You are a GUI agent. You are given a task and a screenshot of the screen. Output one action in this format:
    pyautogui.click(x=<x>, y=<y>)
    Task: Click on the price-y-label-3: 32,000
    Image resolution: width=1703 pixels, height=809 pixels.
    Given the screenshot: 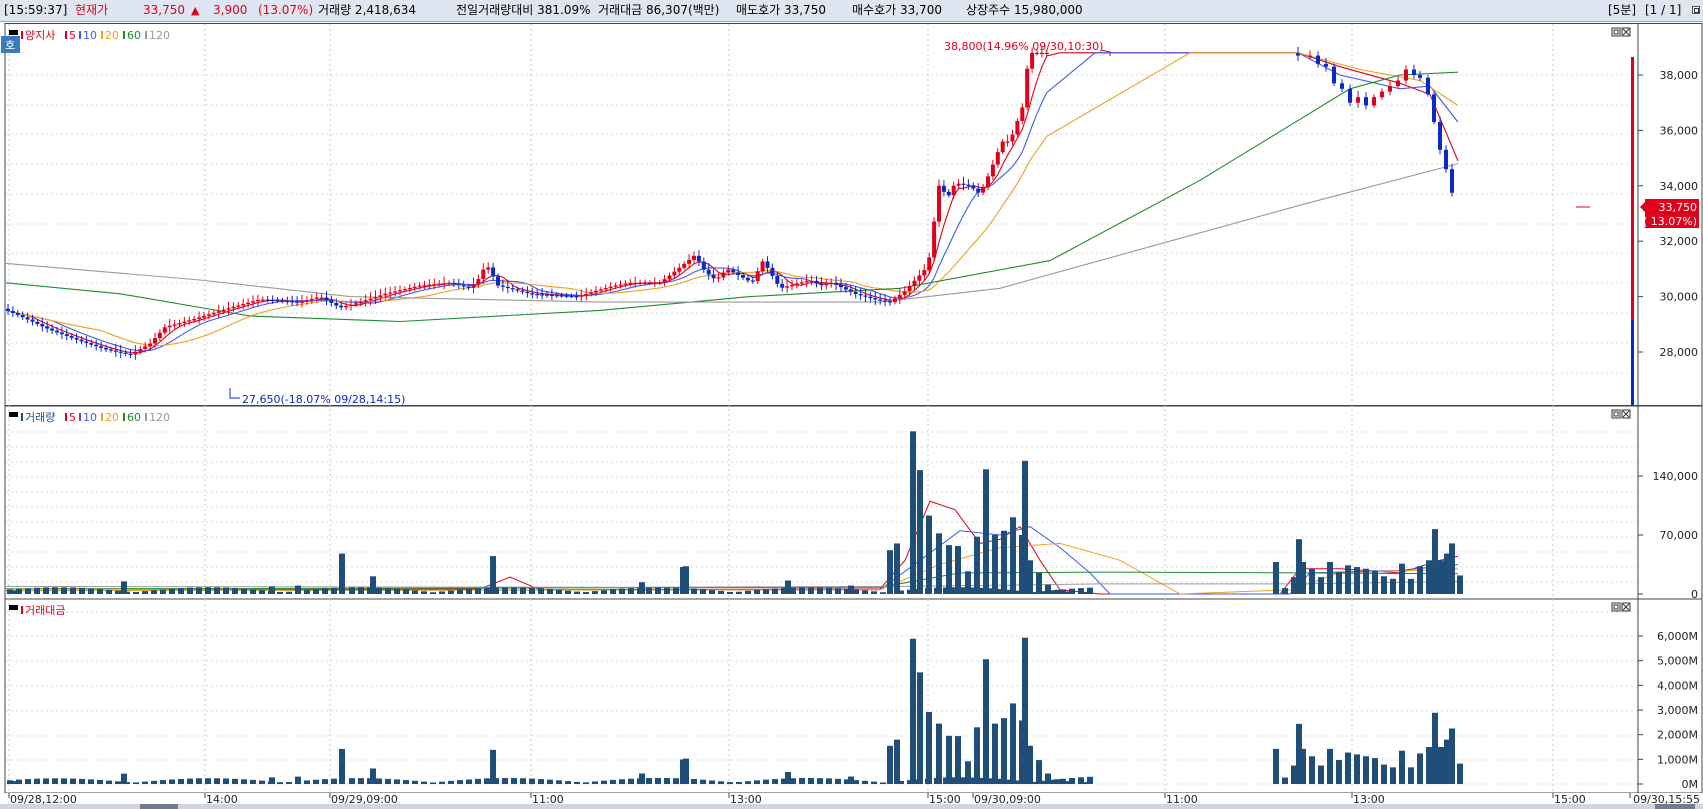 What is the action you would take?
    pyautogui.click(x=1679, y=241)
    